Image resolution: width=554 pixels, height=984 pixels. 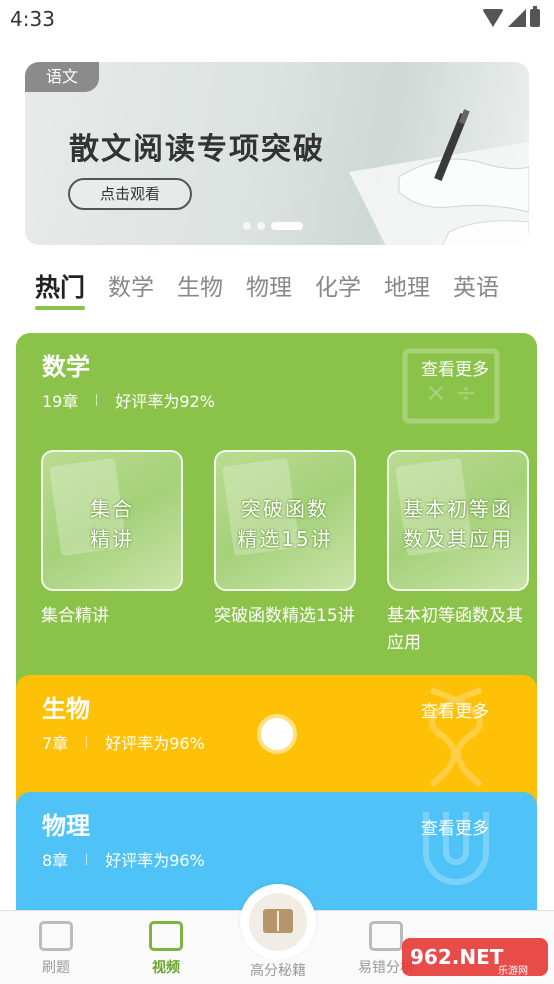 I want to click on banner-subject-tag: 语文, so click(x=62, y=77).